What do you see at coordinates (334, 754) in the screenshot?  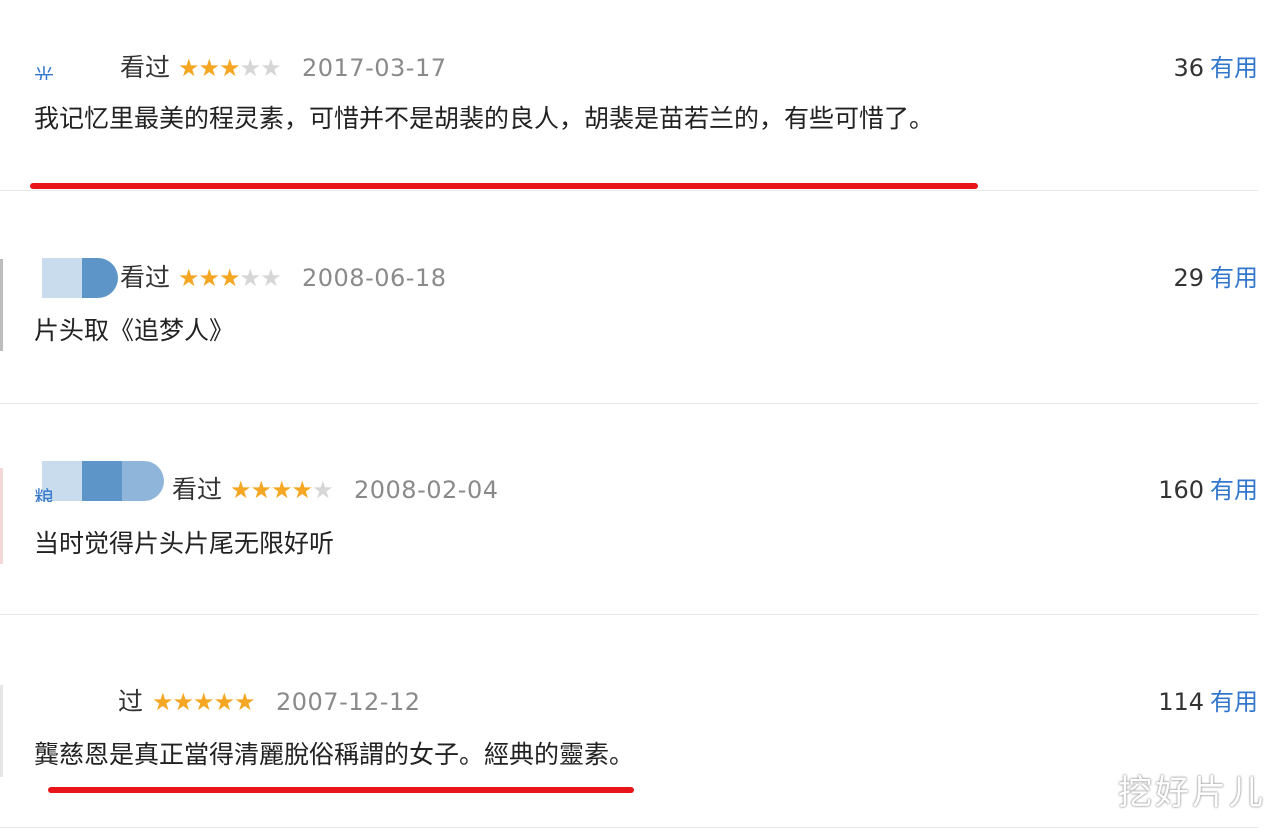 I see `comment-text: 龔慈恩是真正當得清麗脫俗稱謂的女子。經典的靈素。` at bounding box center [334, 754].